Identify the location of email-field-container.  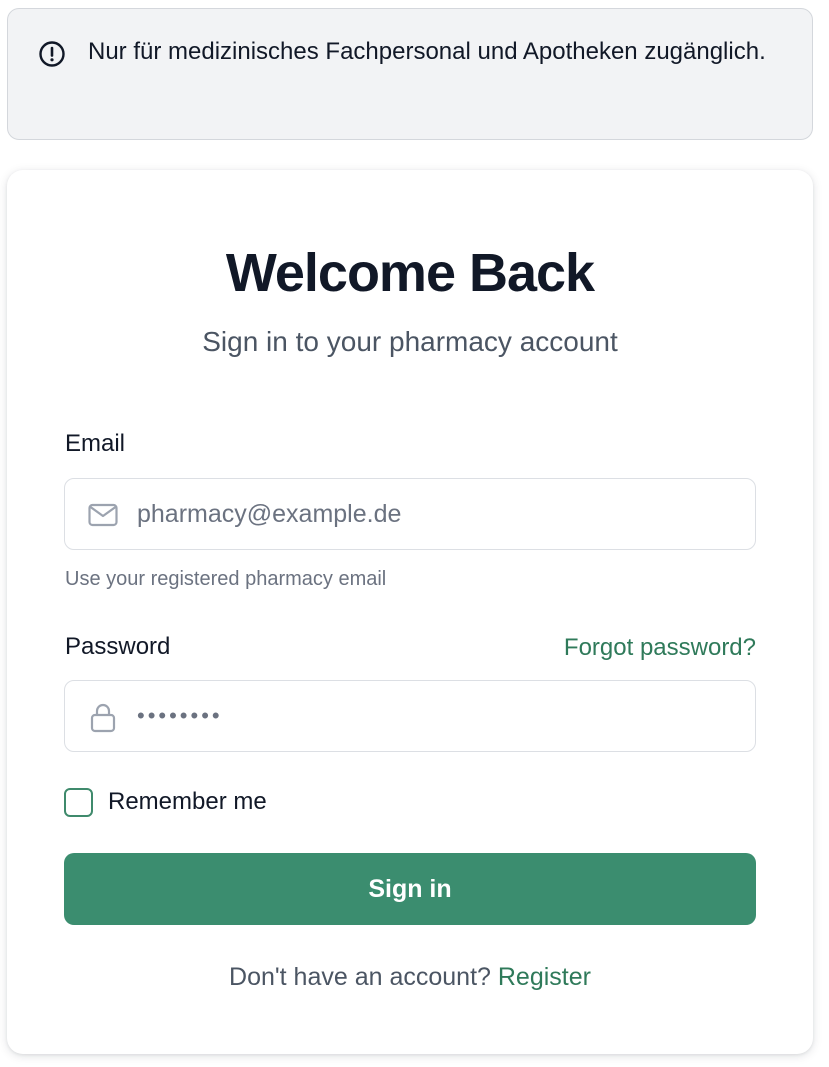
(410, 514).